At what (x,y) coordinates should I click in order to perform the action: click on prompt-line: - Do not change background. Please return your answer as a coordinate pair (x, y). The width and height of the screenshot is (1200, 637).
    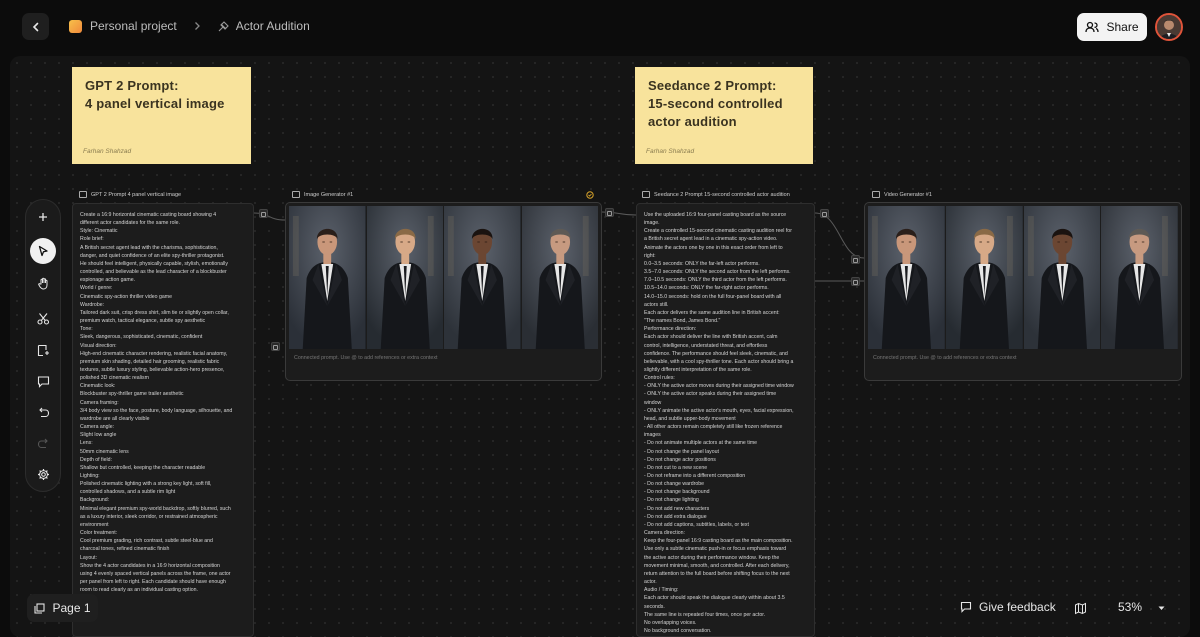
    Looking at the image, I should click on (677, 492).